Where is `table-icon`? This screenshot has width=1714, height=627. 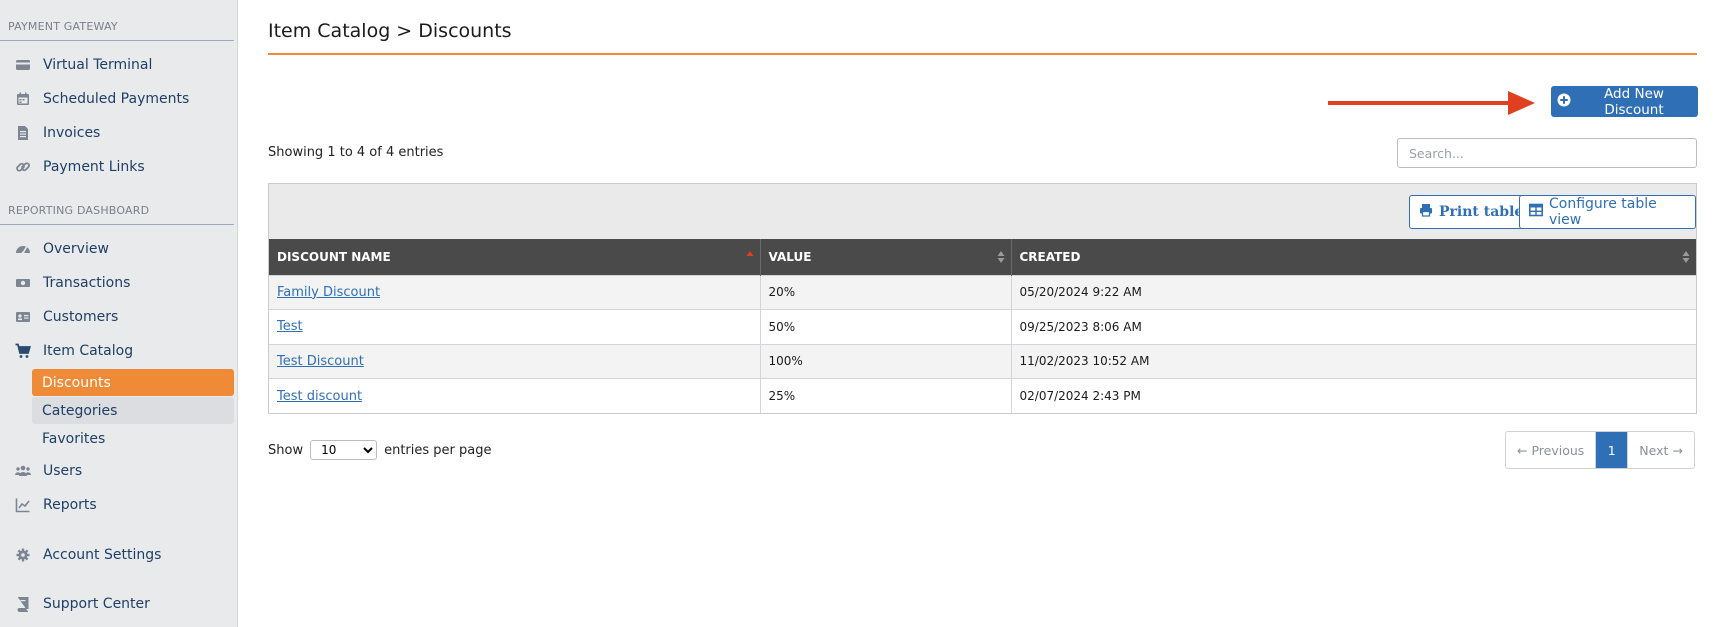 table-icon is located at coordinates (1536, 212).